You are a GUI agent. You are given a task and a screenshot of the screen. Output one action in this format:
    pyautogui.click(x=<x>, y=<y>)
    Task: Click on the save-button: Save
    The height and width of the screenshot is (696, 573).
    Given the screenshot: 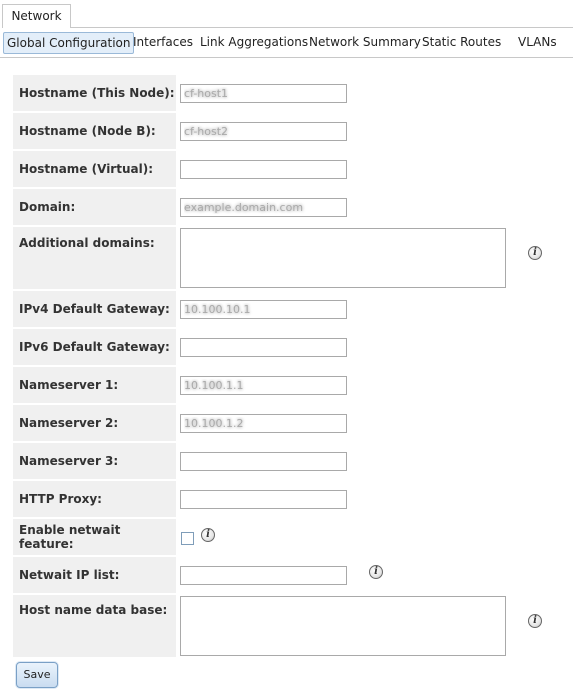 What is the action you would take?
    pyautogui.click(x=37, y=675)
    